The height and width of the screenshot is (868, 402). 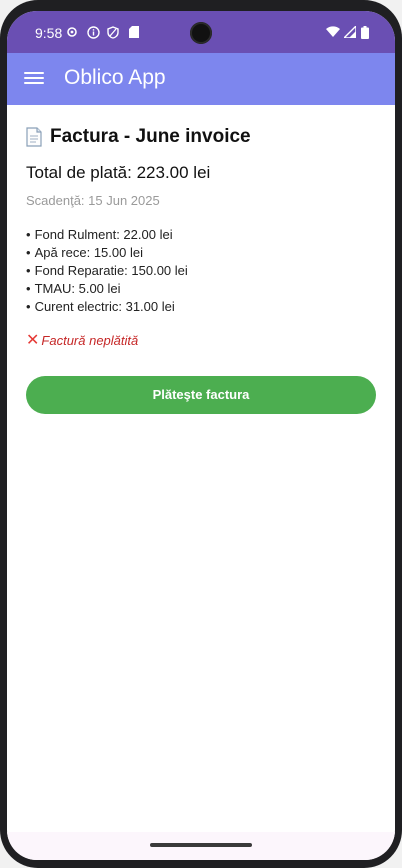 I want to click on list-item: • Apă rece: 15.00 lei, so click(x=84, y=252).